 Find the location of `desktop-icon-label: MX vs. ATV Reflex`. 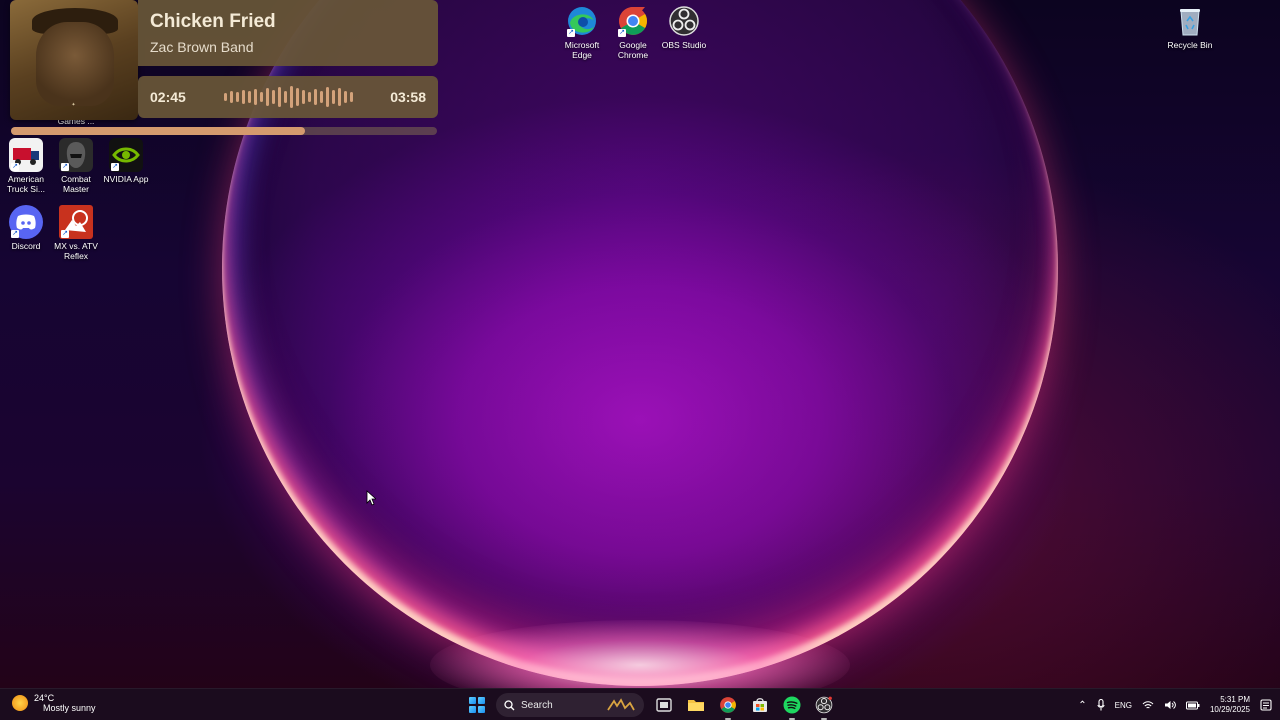

desktop-icon-label: MX vs. ATV Reflex is located at coordinates (76, 251).